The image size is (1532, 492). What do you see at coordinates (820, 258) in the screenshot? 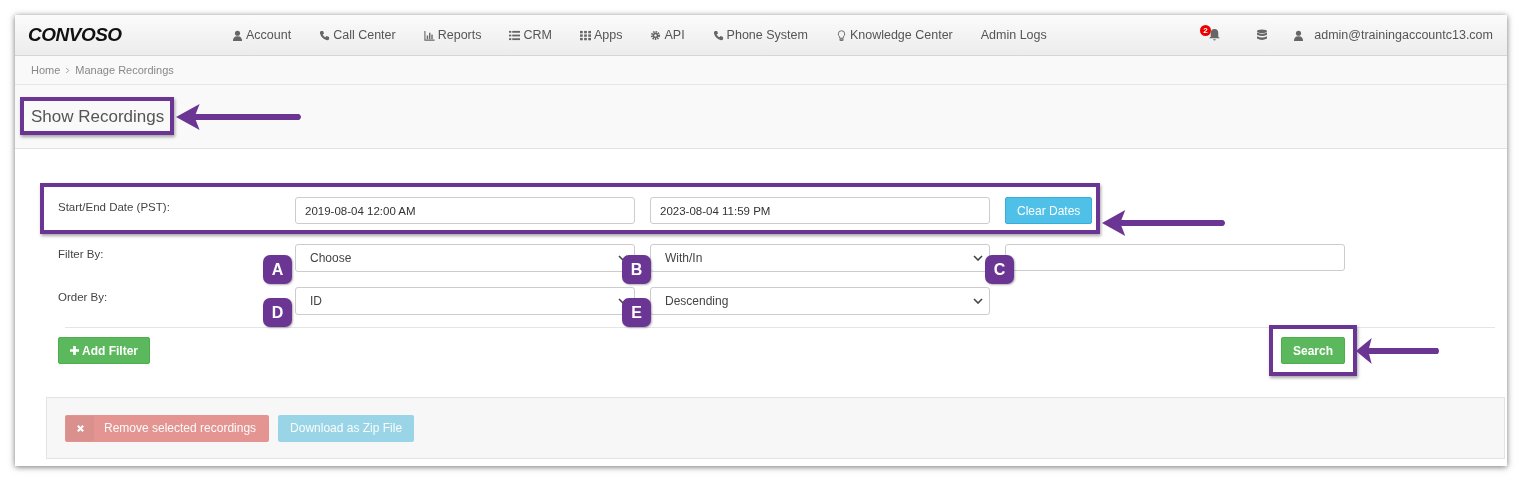
I see `dropdown: With/In` at bounding box center [820, 258].